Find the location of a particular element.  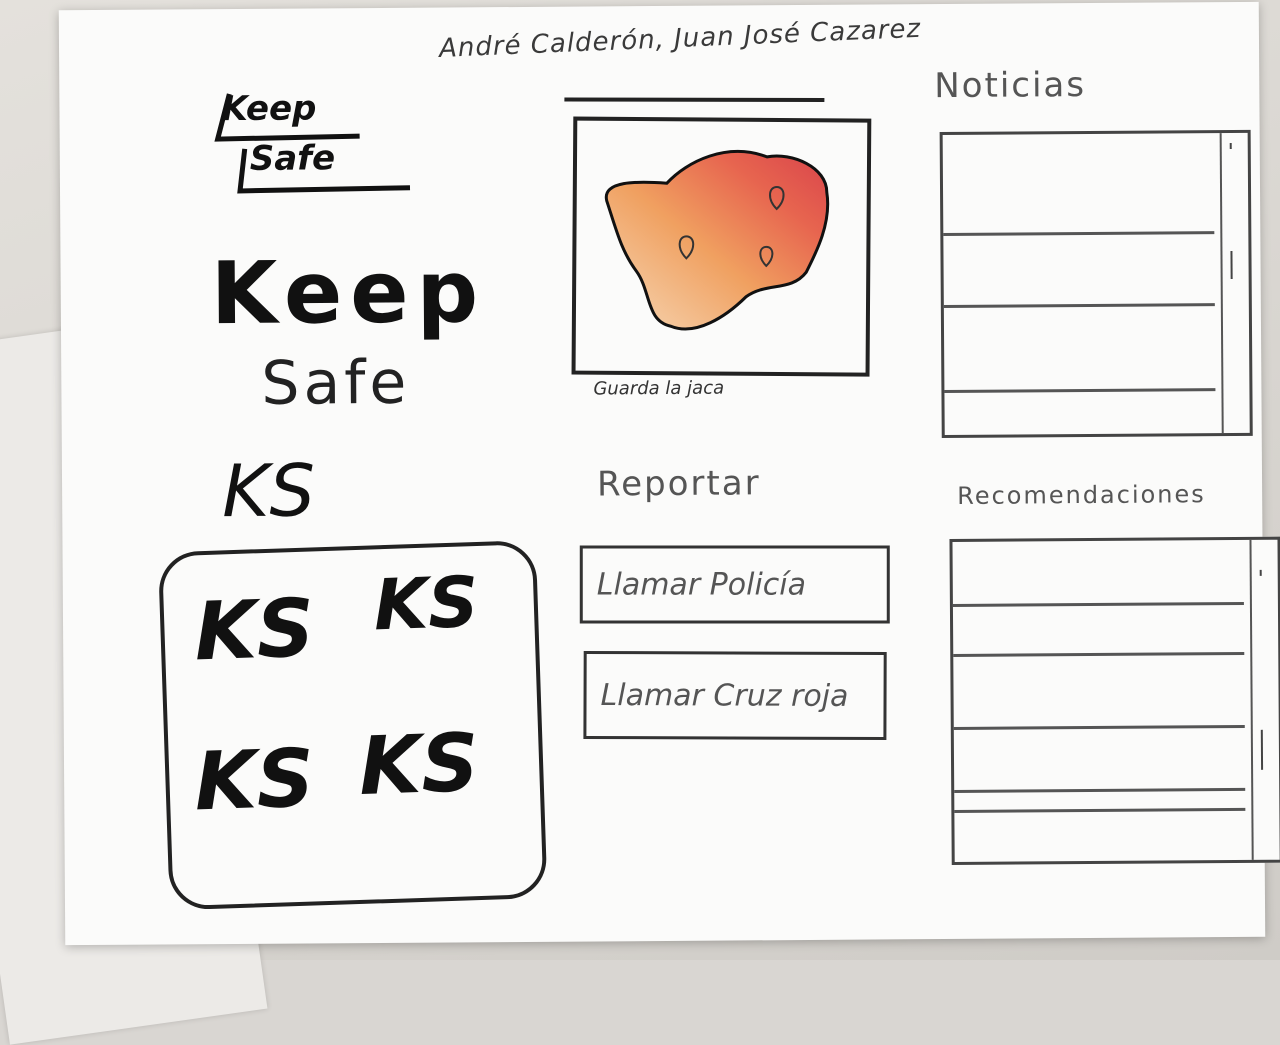

report-title: Reportar is located at coordinates (678, 484).